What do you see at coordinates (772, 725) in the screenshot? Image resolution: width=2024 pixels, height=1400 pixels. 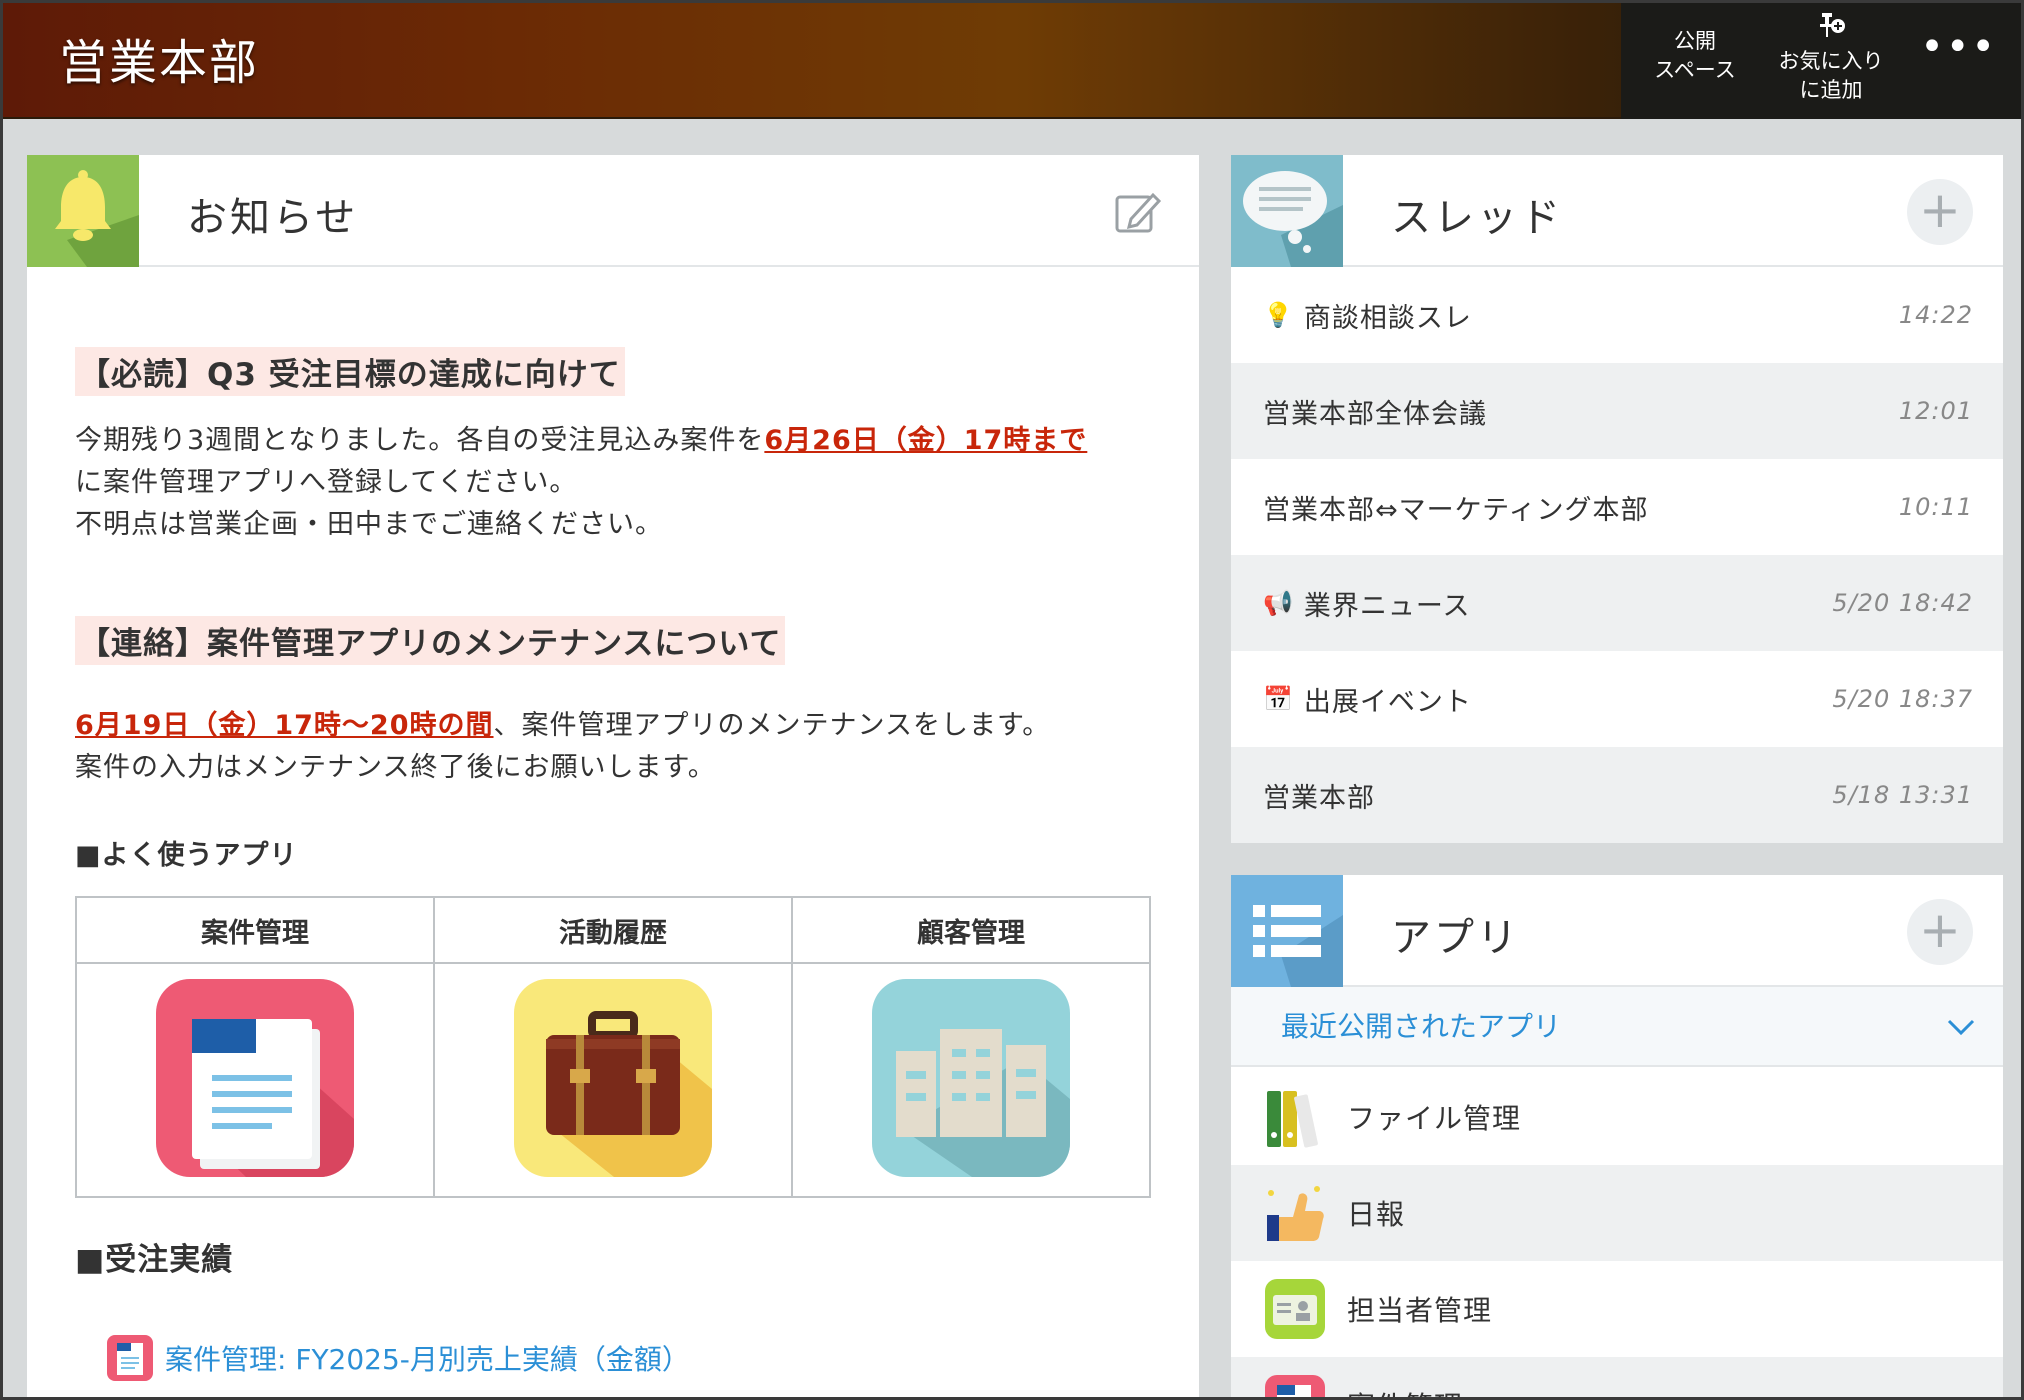 I see `notice-text-2-after: 、案件管理アプリのメンテナンスをします。` at bounding box center [772, 725].